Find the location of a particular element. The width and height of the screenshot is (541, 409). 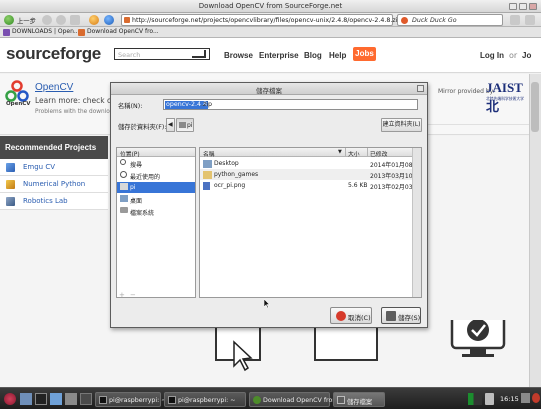

bookmark-favicon-icon is located at coordinates (6, 32).